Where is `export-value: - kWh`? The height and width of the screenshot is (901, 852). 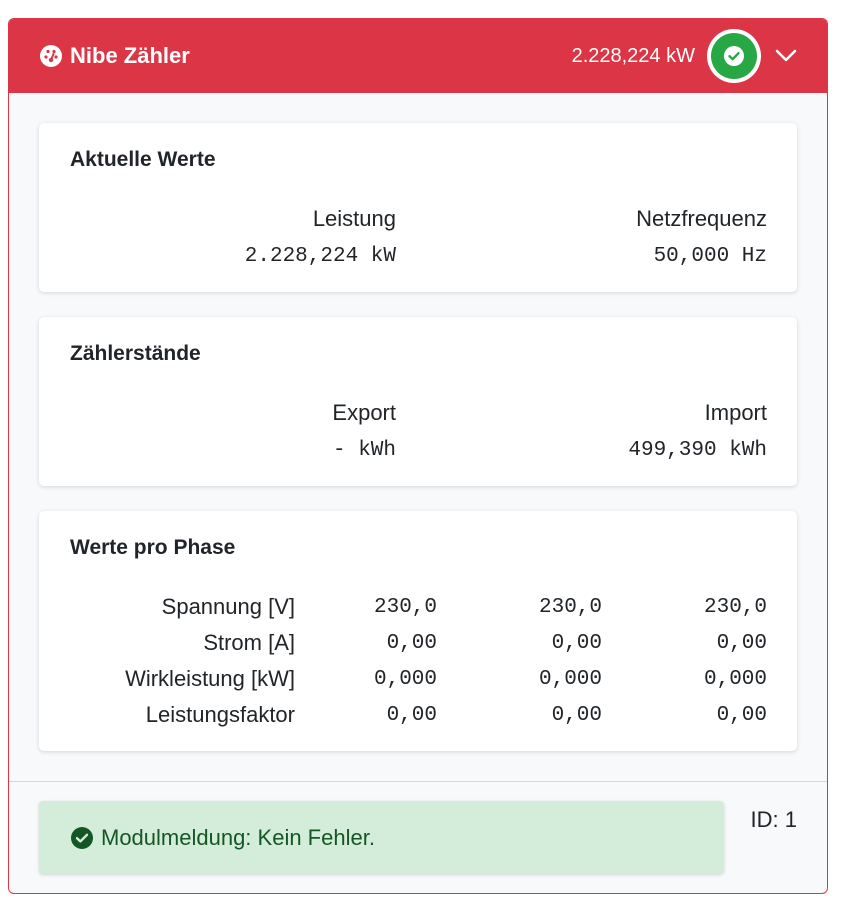
export-value: - kWh is located at coordinates (364, 450).